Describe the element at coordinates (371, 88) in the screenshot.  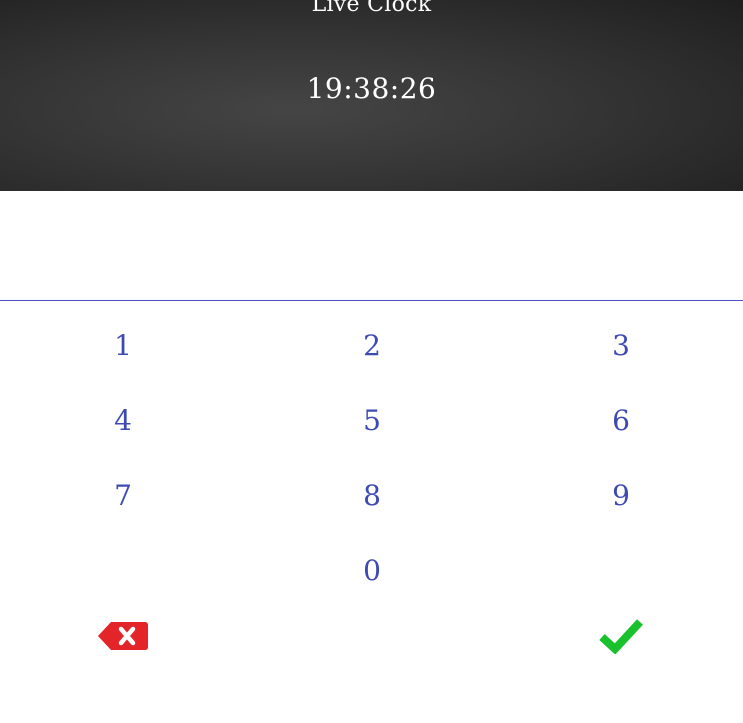
I see `live-clock-time: 19:38:26` at that location.